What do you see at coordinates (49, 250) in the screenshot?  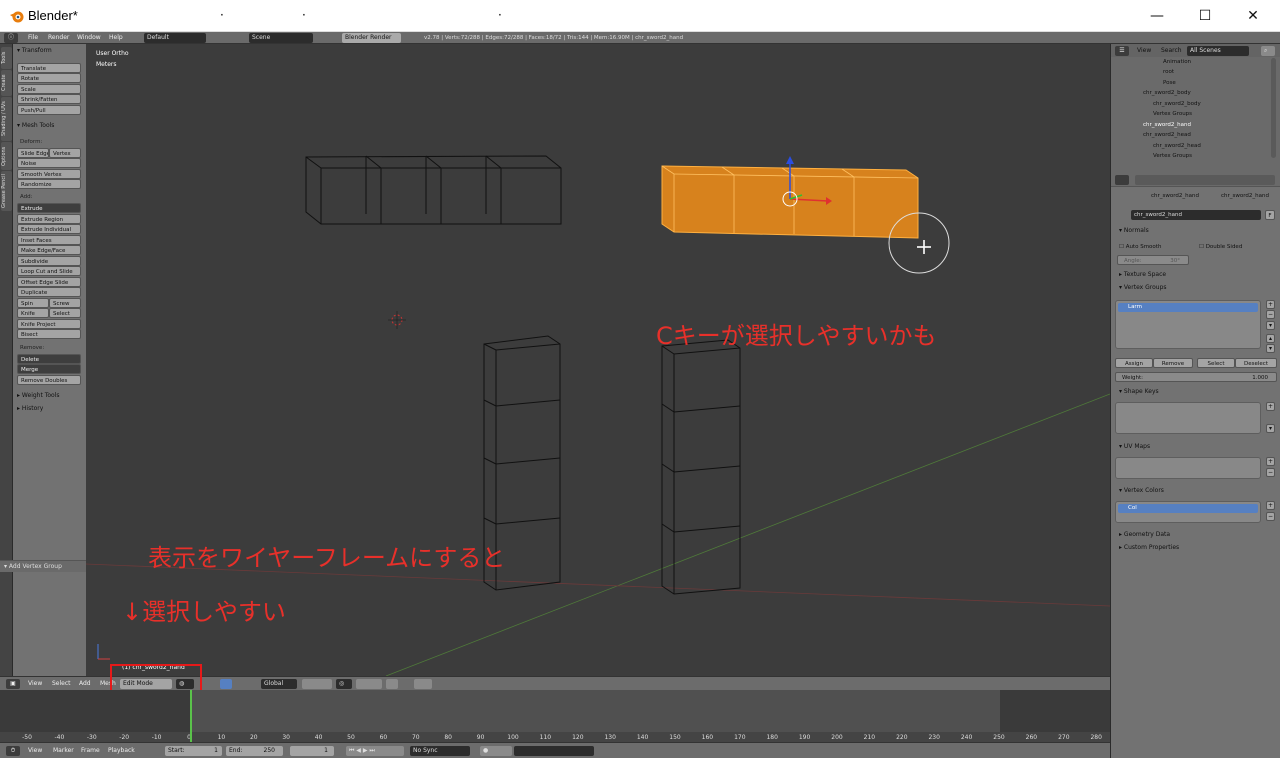 I see `make-edge-face-button: Make Edge/Face` at bounding box center [49, 250].